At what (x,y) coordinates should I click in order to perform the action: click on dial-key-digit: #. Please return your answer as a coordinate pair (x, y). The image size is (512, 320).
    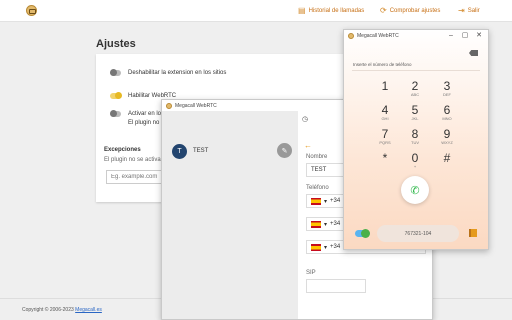
    Looking at the image, I should click on (447, 158).